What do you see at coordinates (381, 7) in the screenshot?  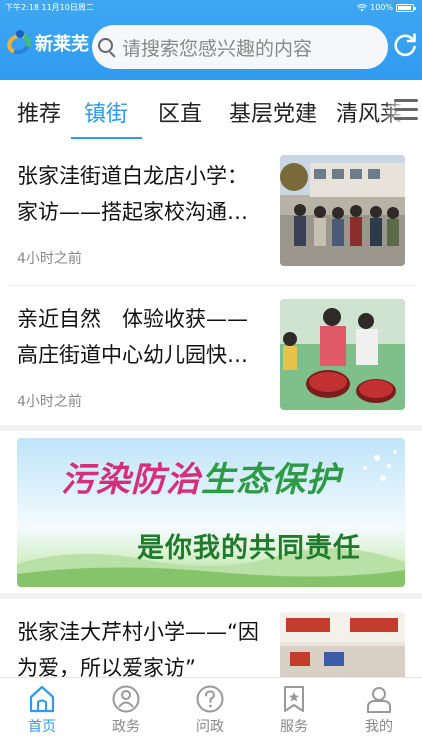 I see `battery-percent: 100%` at bounding box center [381, 7].